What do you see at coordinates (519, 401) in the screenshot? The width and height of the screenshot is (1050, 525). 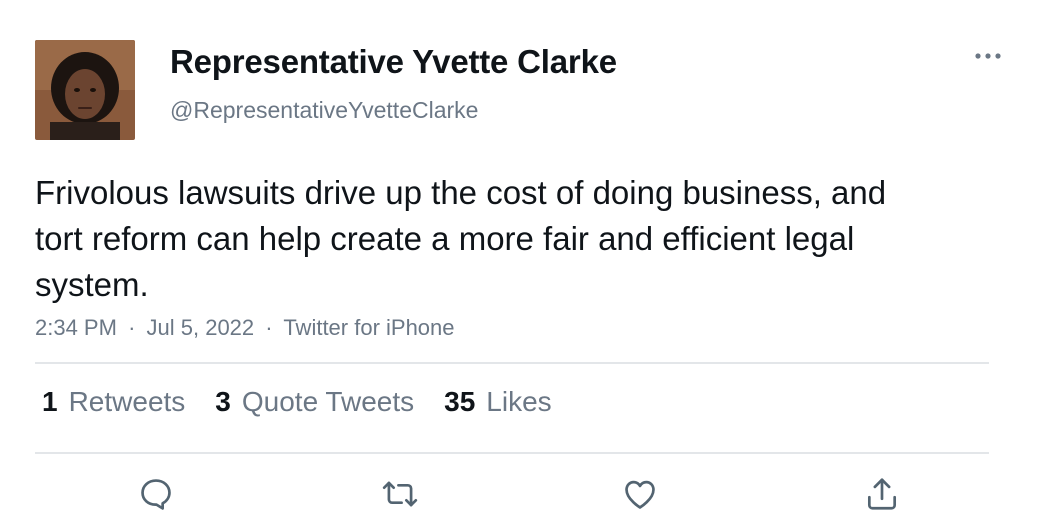 I see `likes-label: Likes` at bounding box center [519, 401].